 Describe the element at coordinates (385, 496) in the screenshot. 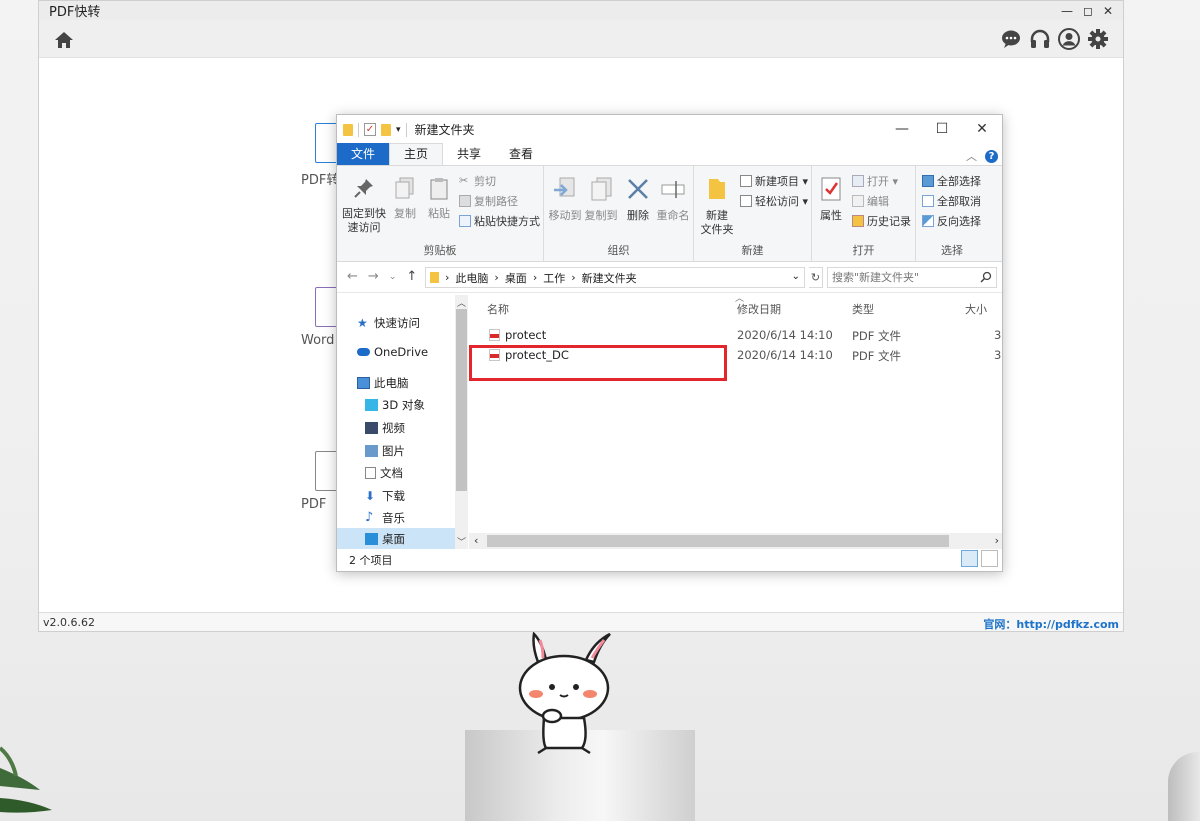

I see `nav-item-downloads: ⬇ 下载` at that location.